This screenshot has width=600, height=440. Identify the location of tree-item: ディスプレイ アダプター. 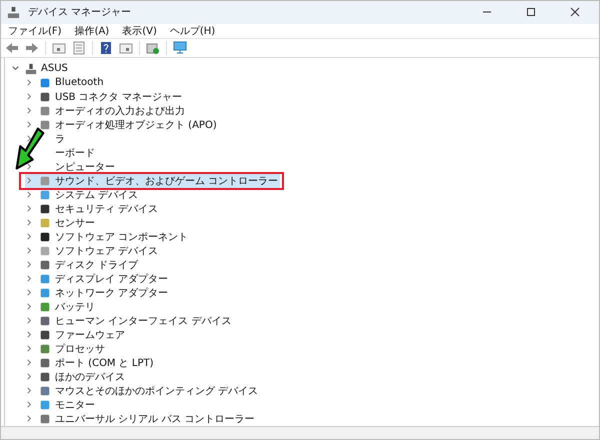
(111, 279).